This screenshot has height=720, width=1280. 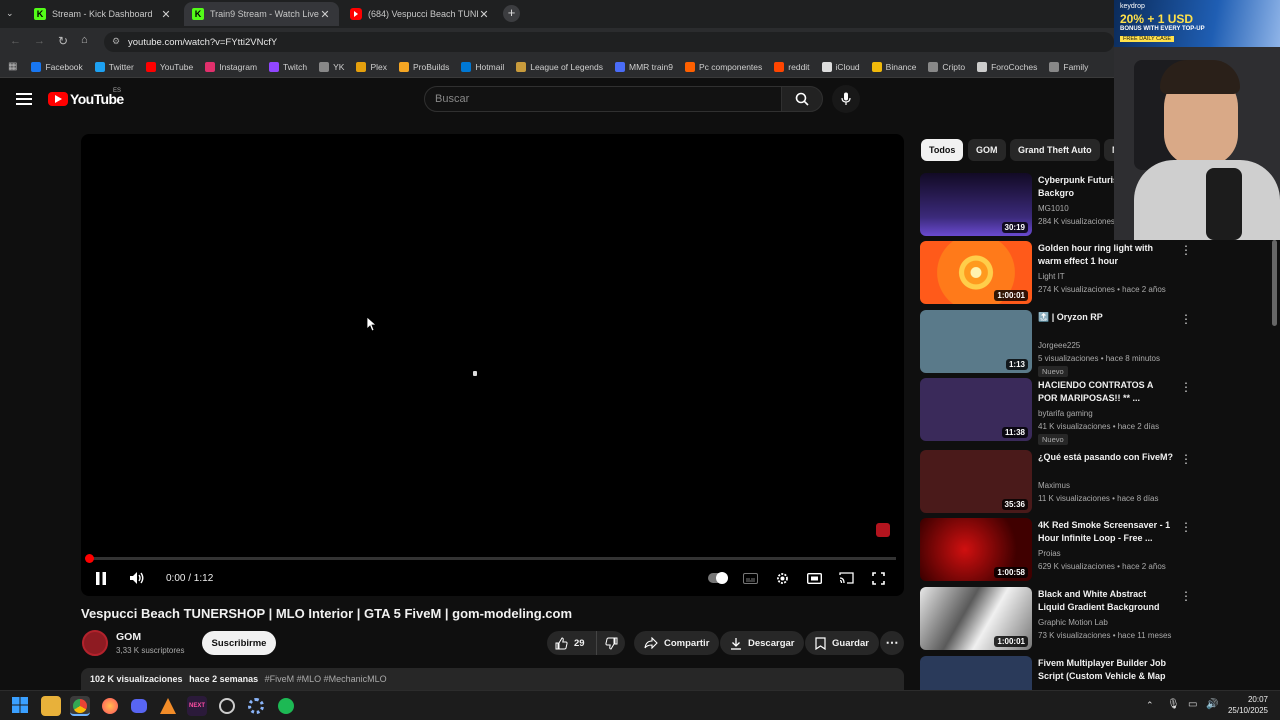 What do you see at coordinates (878, 578) in the screenshot?
I see `fullscreen-button` at bounding box center [878, 578].